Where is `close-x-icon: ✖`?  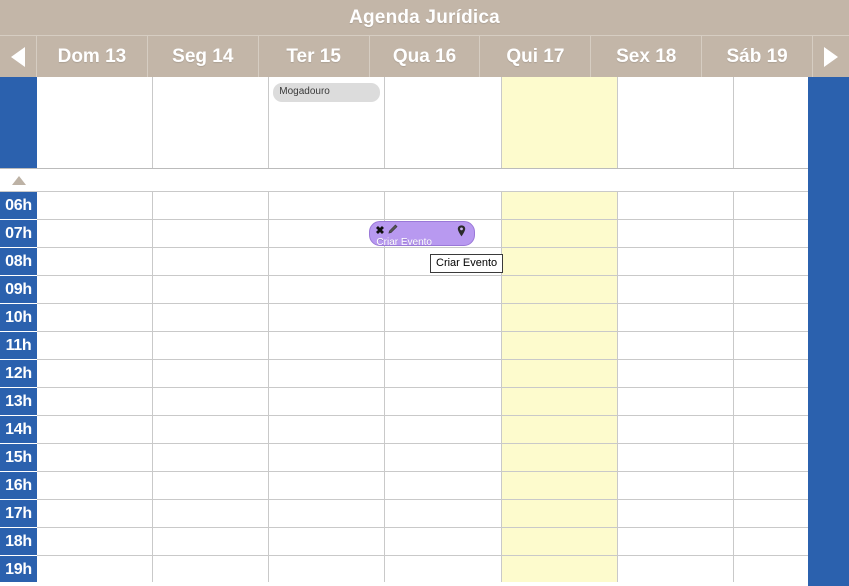
close-x-icon: ✖ is located at coordinates (379, 231).